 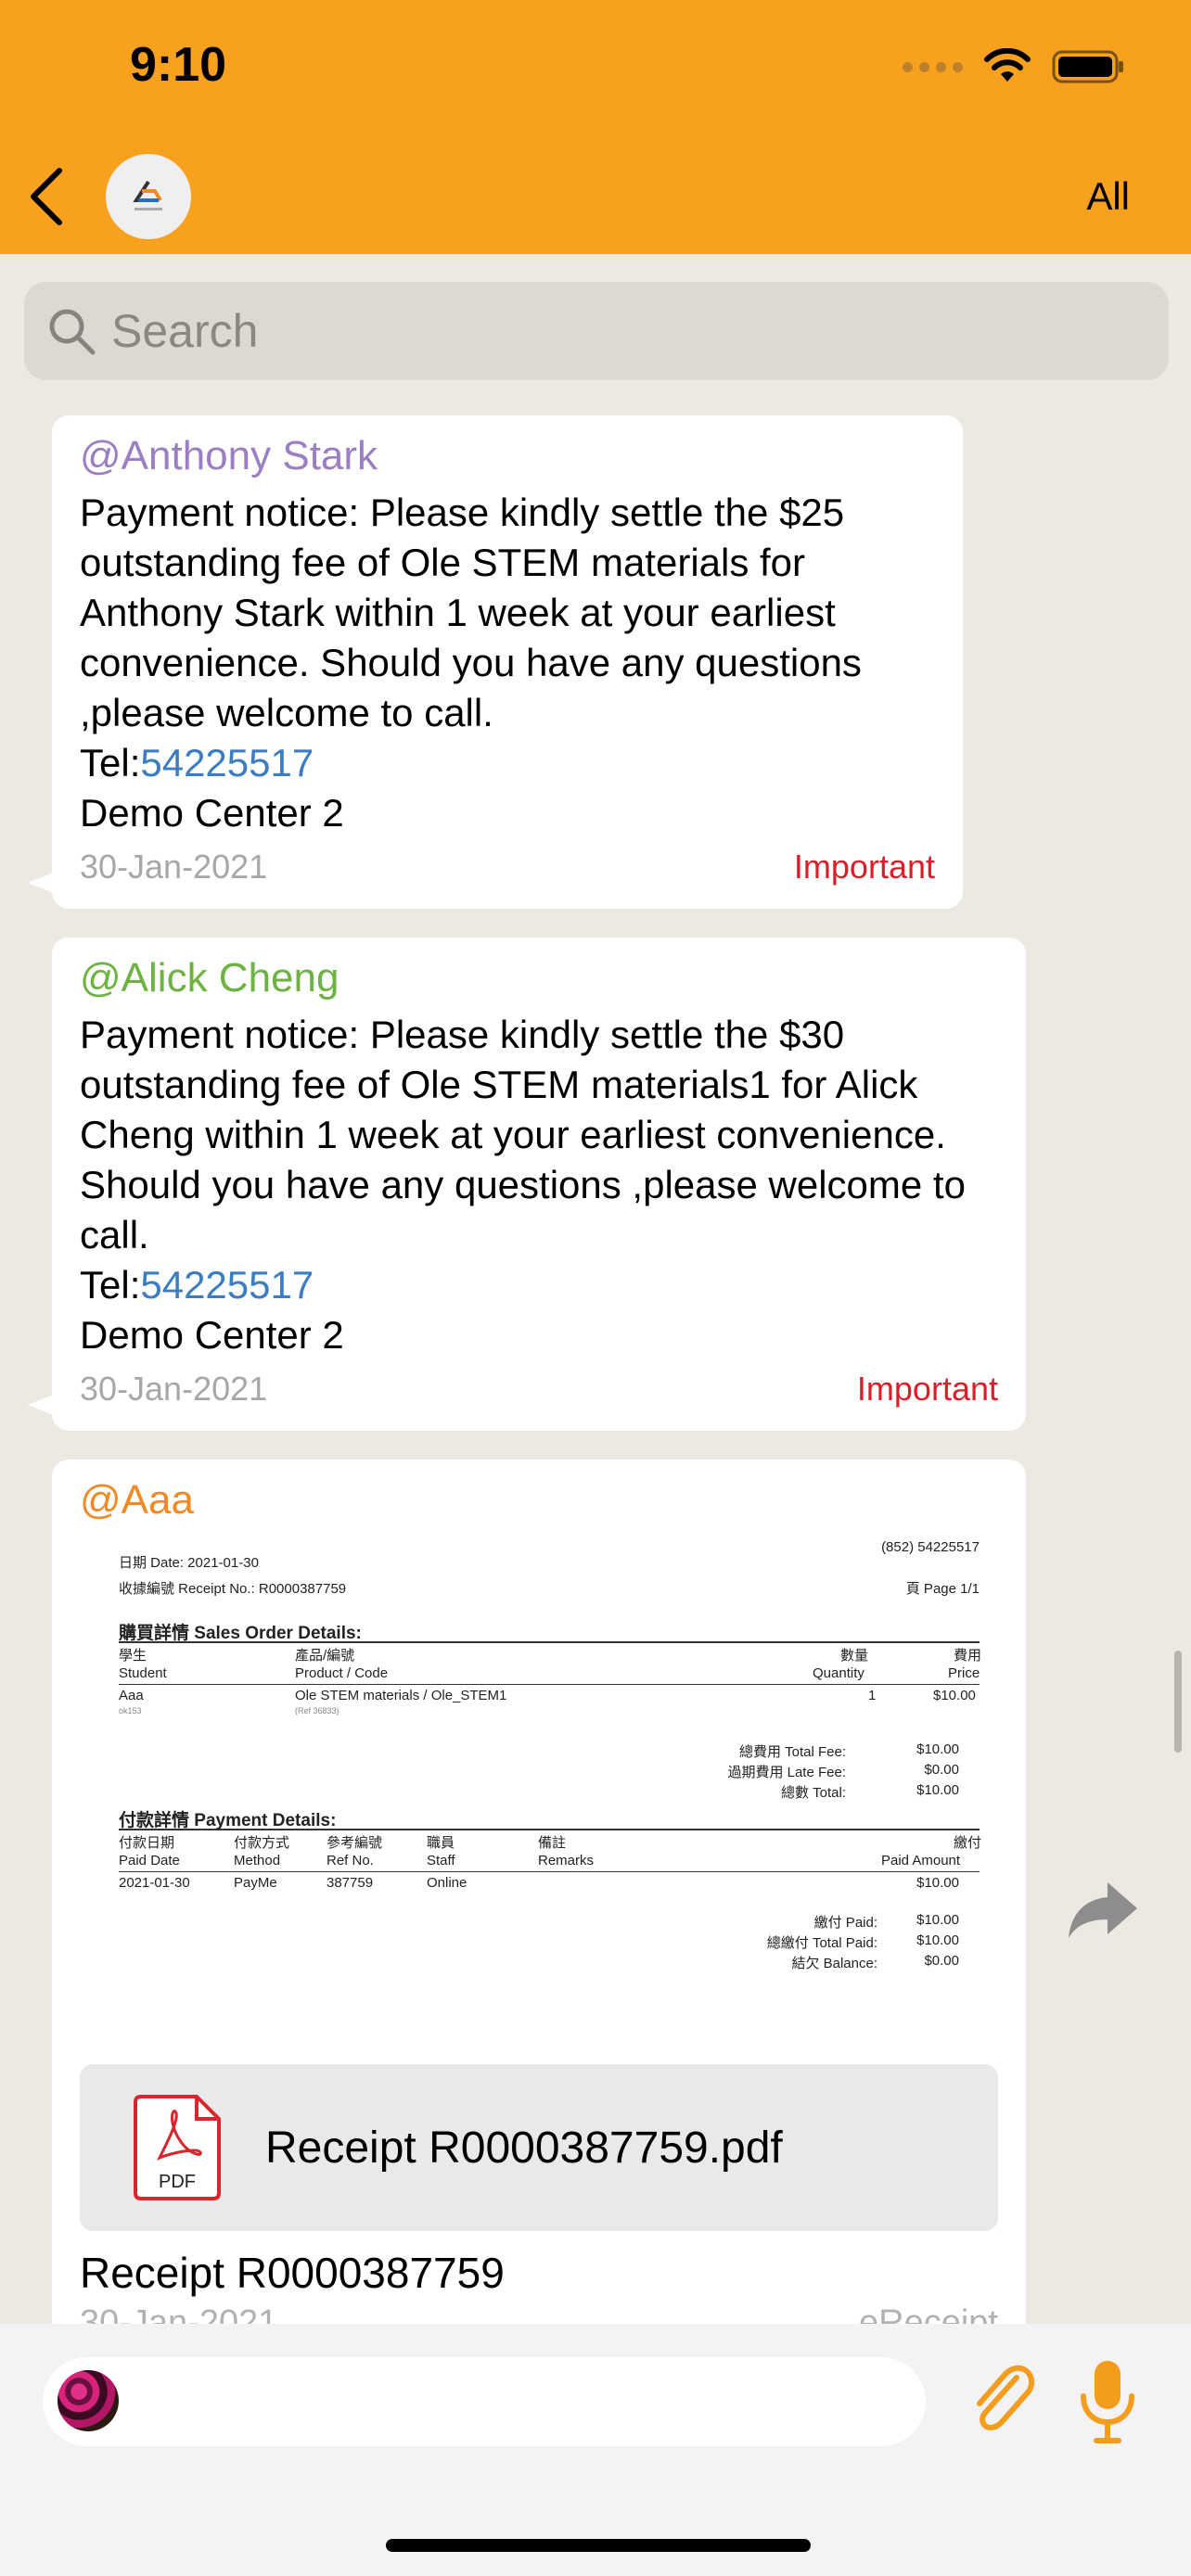 What do you see at coordinates (447, 1883) in the screenshot?
I see `payment-staff: Online` at bounding box center [447, 1883].